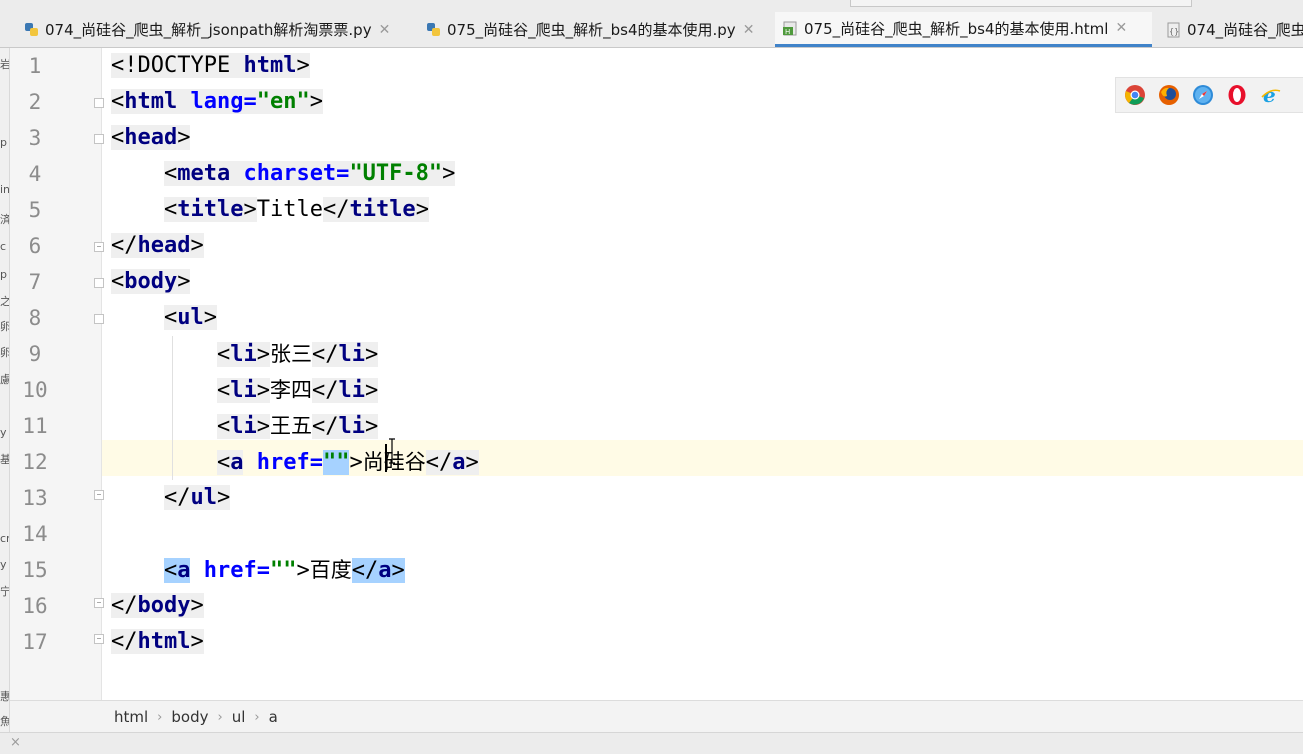  I want to click on code-line-4: <meta charset="UTF-8">, so click(283, 174).